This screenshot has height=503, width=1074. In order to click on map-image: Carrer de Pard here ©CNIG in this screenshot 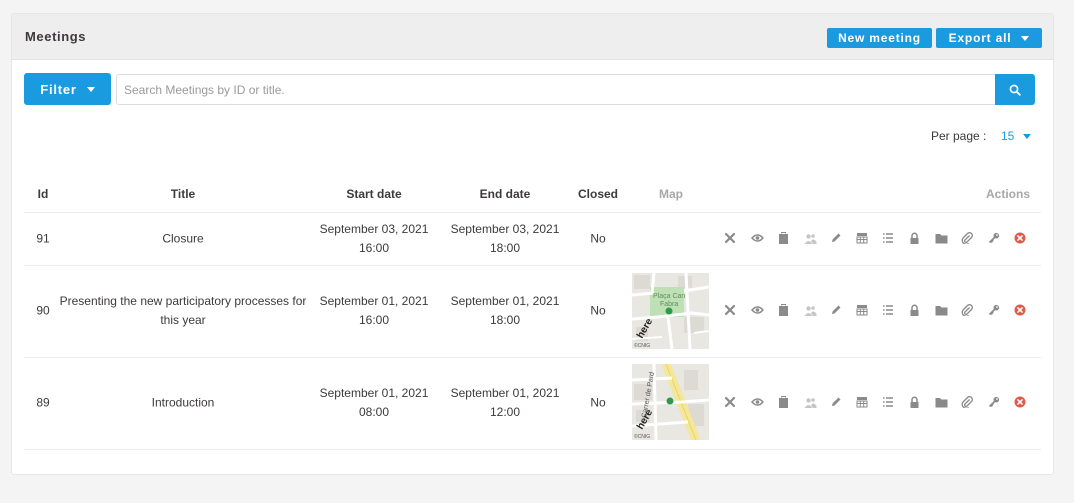, I will do `click(670, 402)`.